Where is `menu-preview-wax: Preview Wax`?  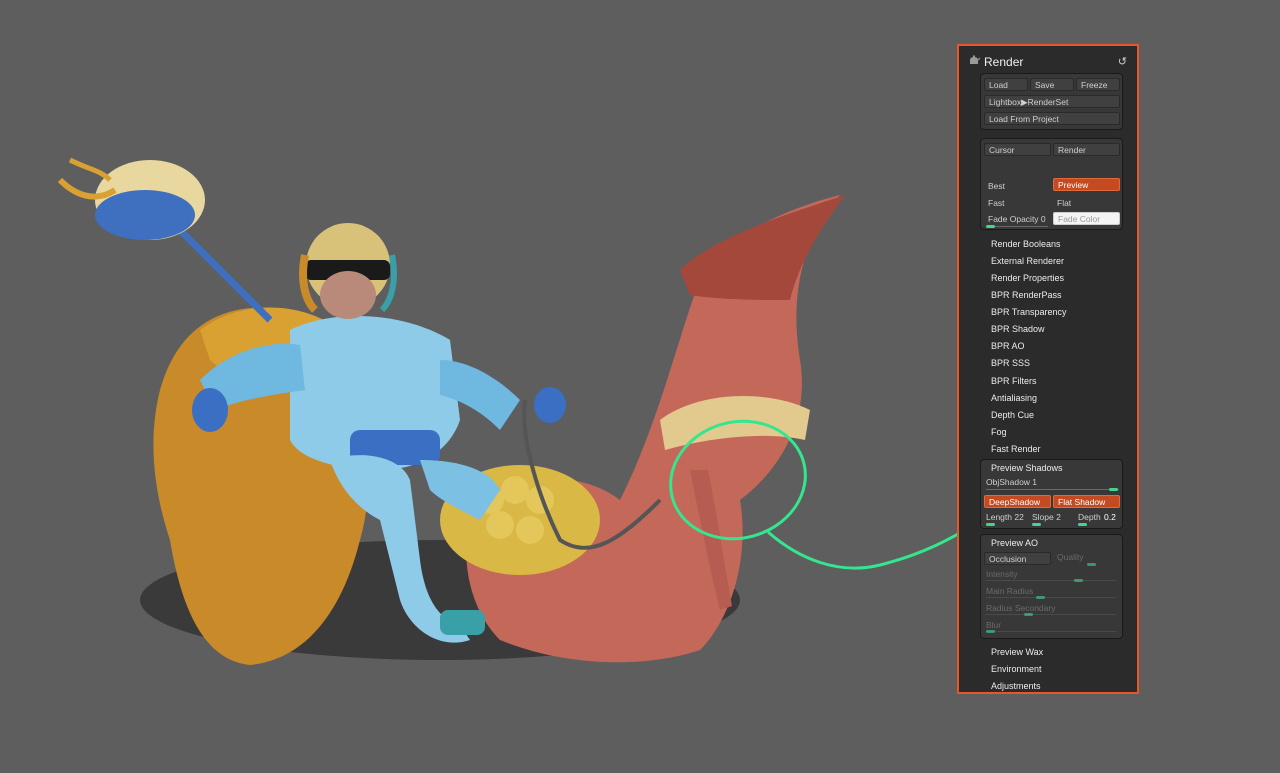
menu-preview-wax: Preview Wax is located at coordinates (1017, 652).